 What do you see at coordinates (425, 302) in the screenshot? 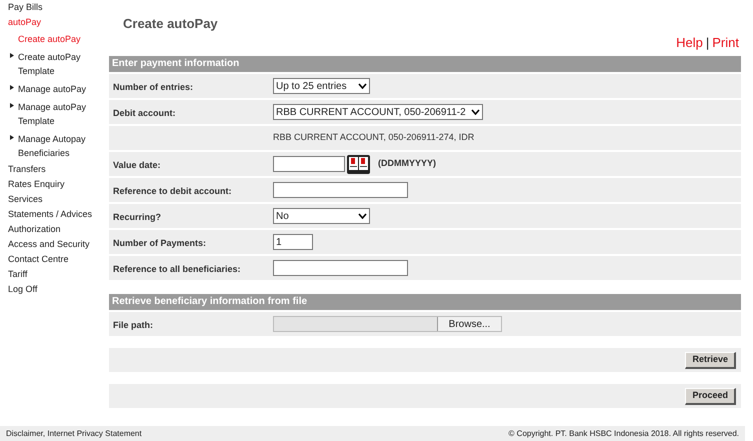
I see `section-header: Retrieve beneficiary information from file` at bounding box center [425, 302].